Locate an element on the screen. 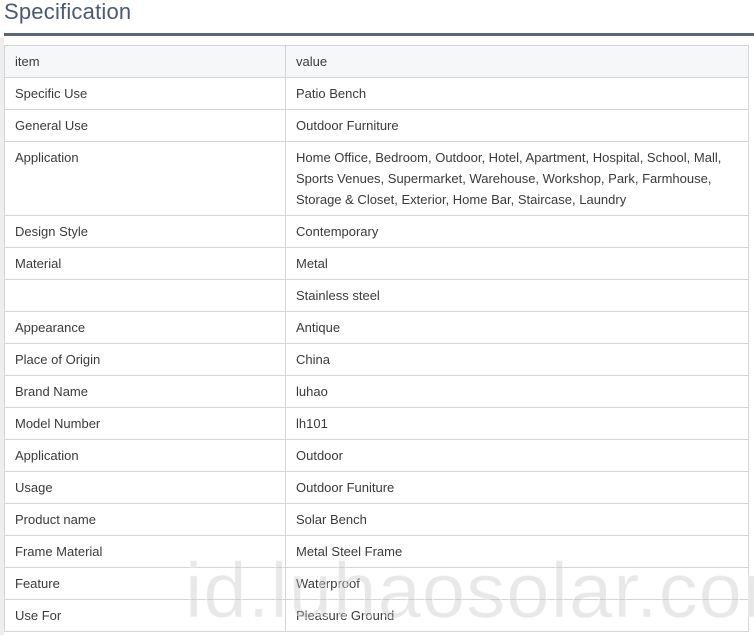  table-row: Material Metal is located at coordinates (376, 263).